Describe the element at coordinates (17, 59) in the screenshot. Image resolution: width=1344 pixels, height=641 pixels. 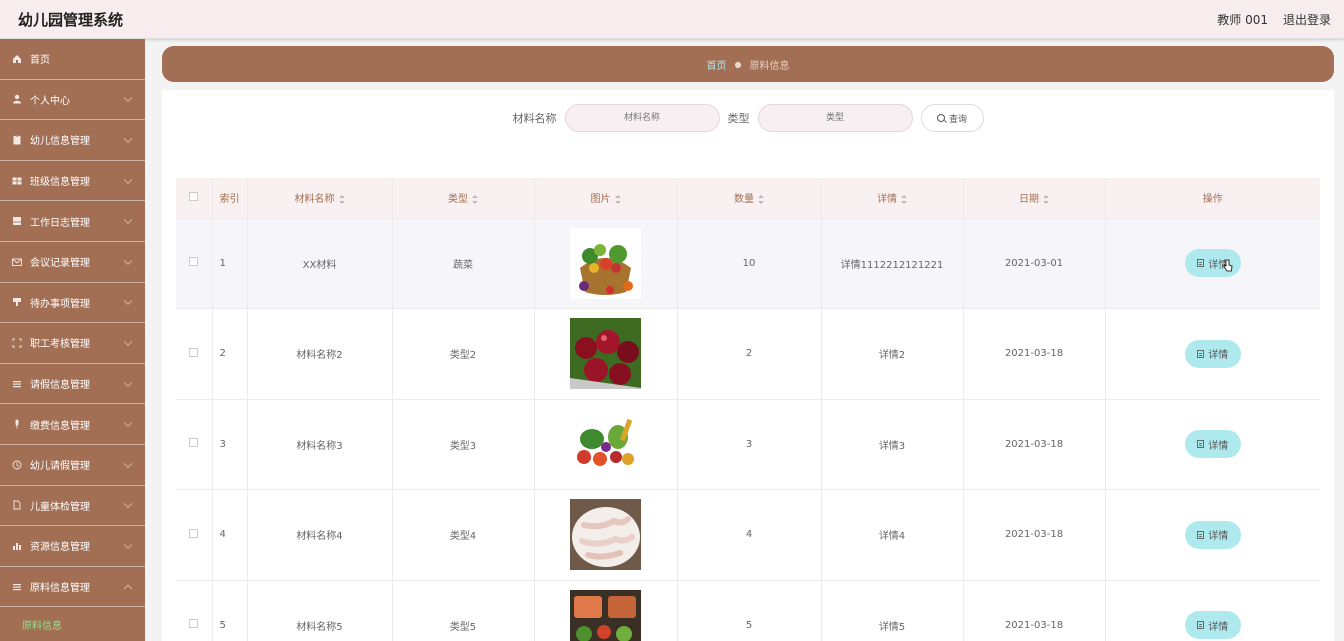
I see `home-icon` at that location.